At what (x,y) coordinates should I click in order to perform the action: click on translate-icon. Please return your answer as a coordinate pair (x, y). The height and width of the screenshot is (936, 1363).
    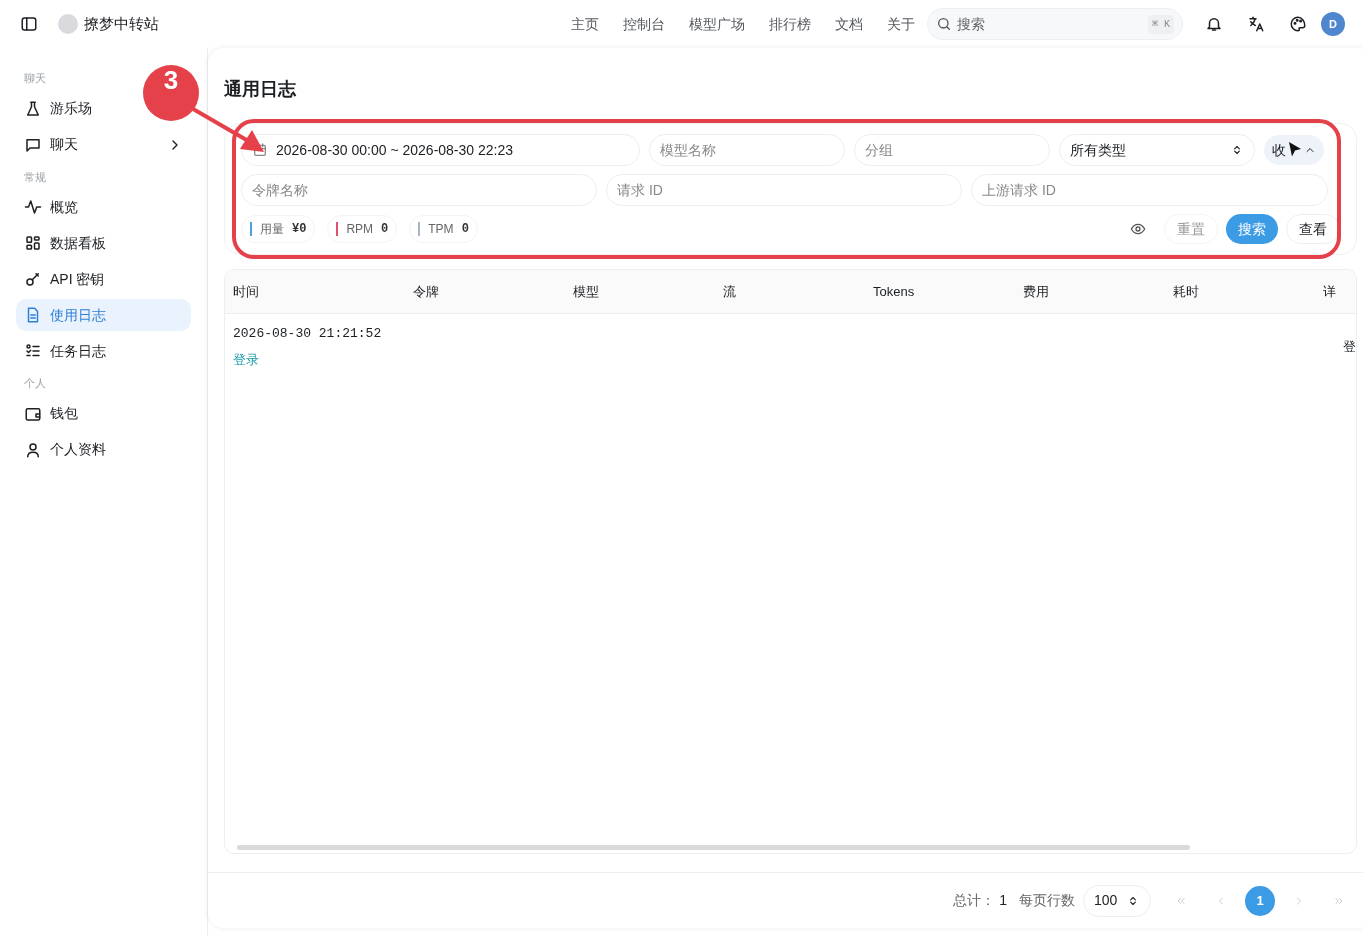
    Looking at the image, I should click on (1256, 24).